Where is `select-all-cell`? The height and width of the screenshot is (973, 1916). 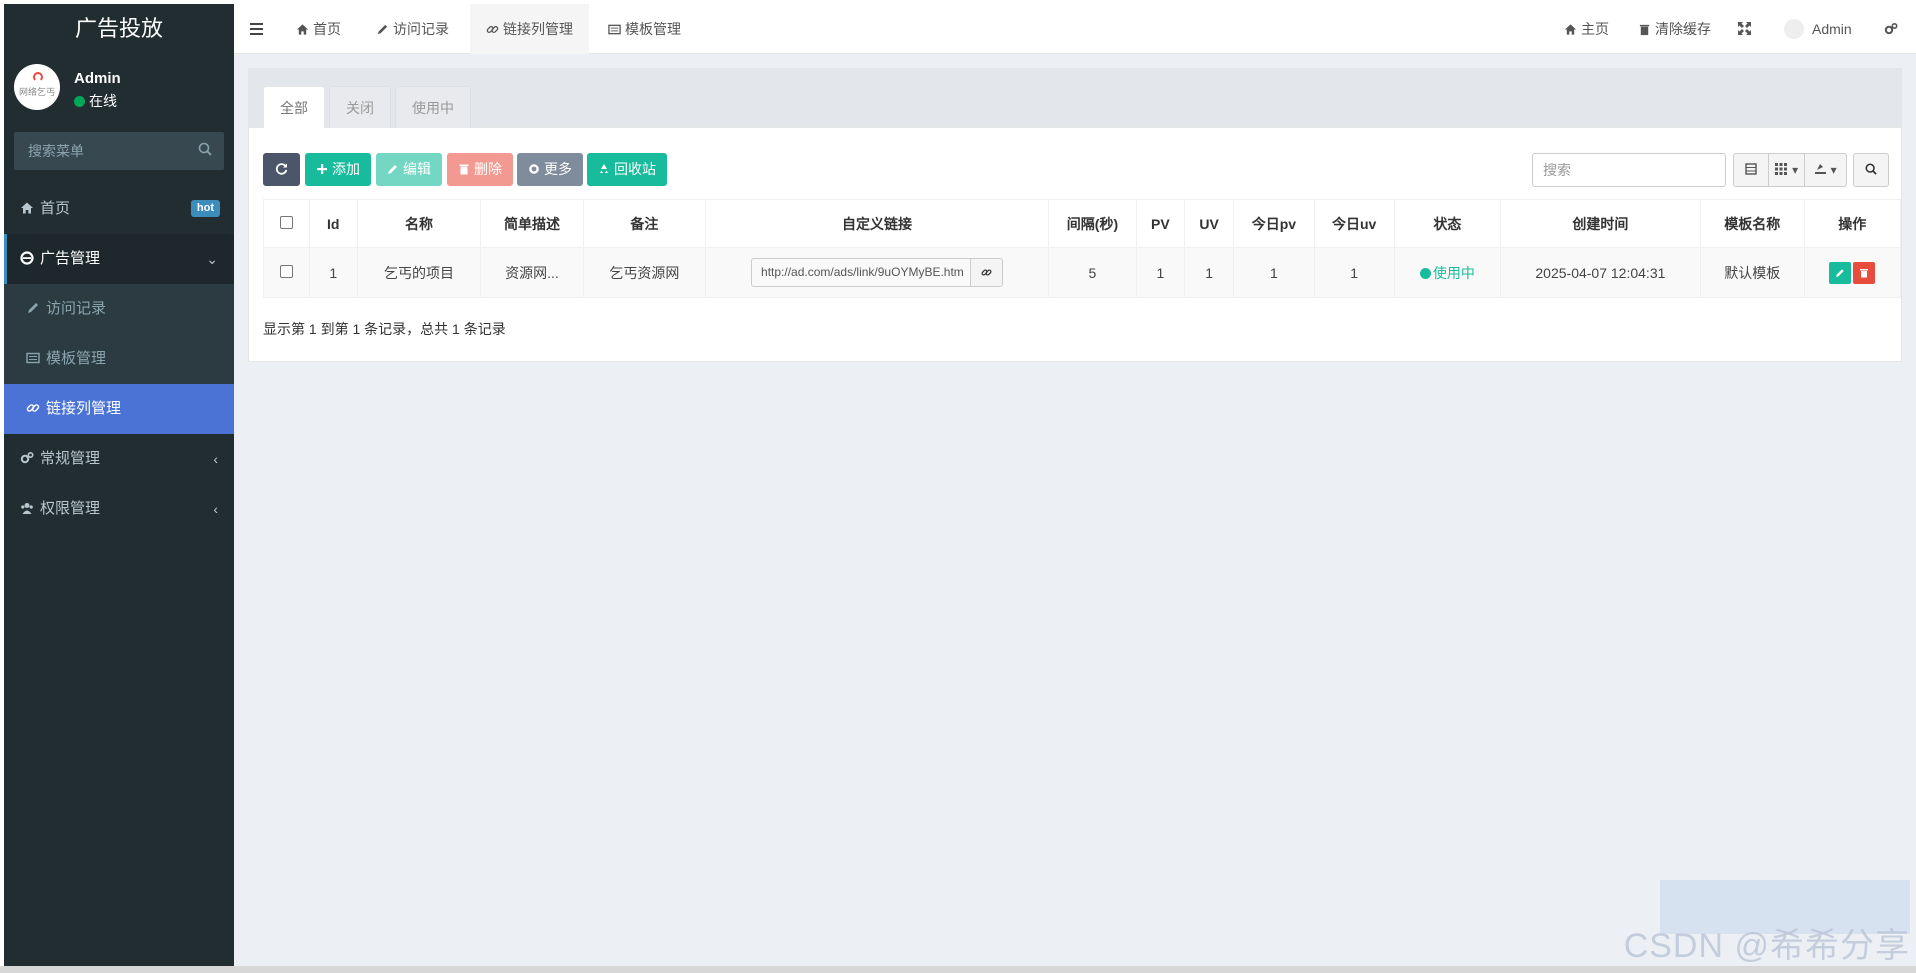 select-all-cell is located at coordinates (286, 223).